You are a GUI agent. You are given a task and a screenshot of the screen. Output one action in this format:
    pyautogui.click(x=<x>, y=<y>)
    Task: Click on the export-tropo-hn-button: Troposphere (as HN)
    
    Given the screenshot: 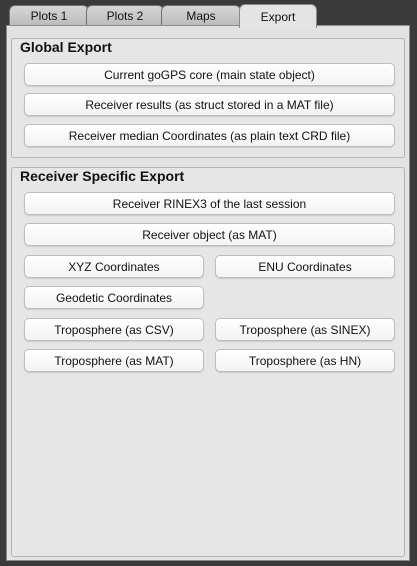 What is the action you would take?
    pyautogui.click(x=305, y=360)
    